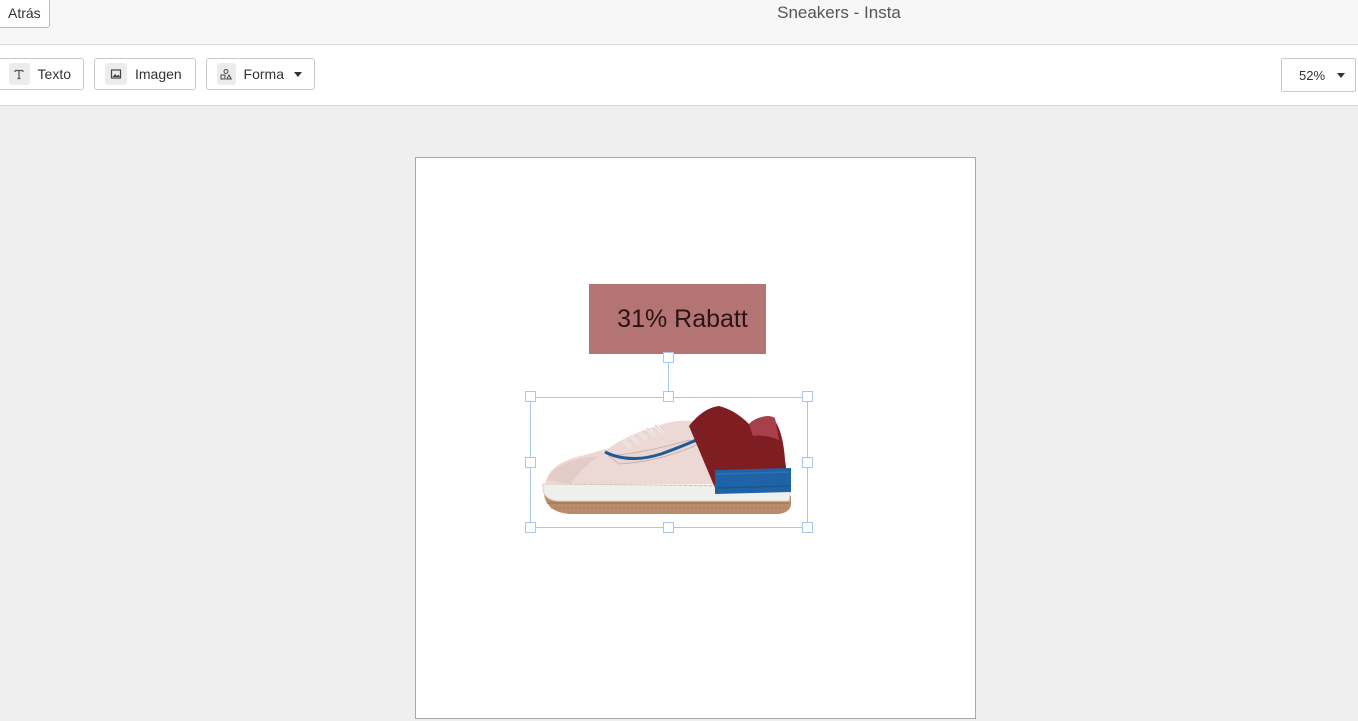  I want to click on resize-handle-right, so click(807, 462).